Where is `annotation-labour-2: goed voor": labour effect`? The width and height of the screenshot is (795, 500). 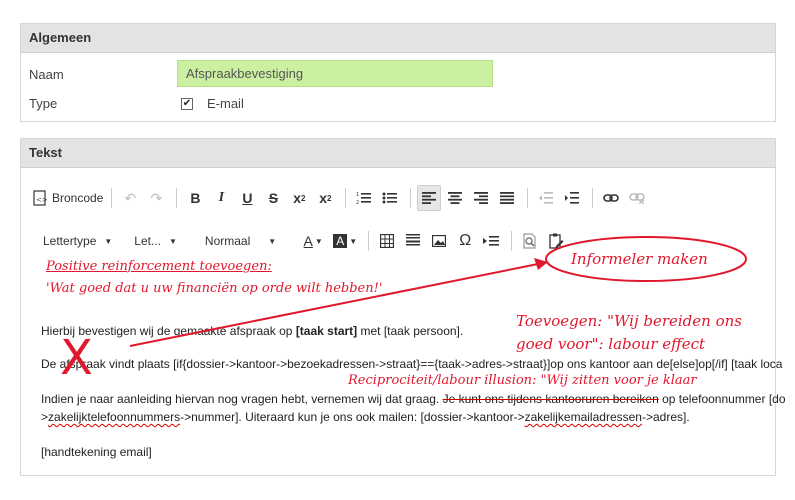
annotation-labour-2: goed voor": labour effect is located at coordinates (611, 344).